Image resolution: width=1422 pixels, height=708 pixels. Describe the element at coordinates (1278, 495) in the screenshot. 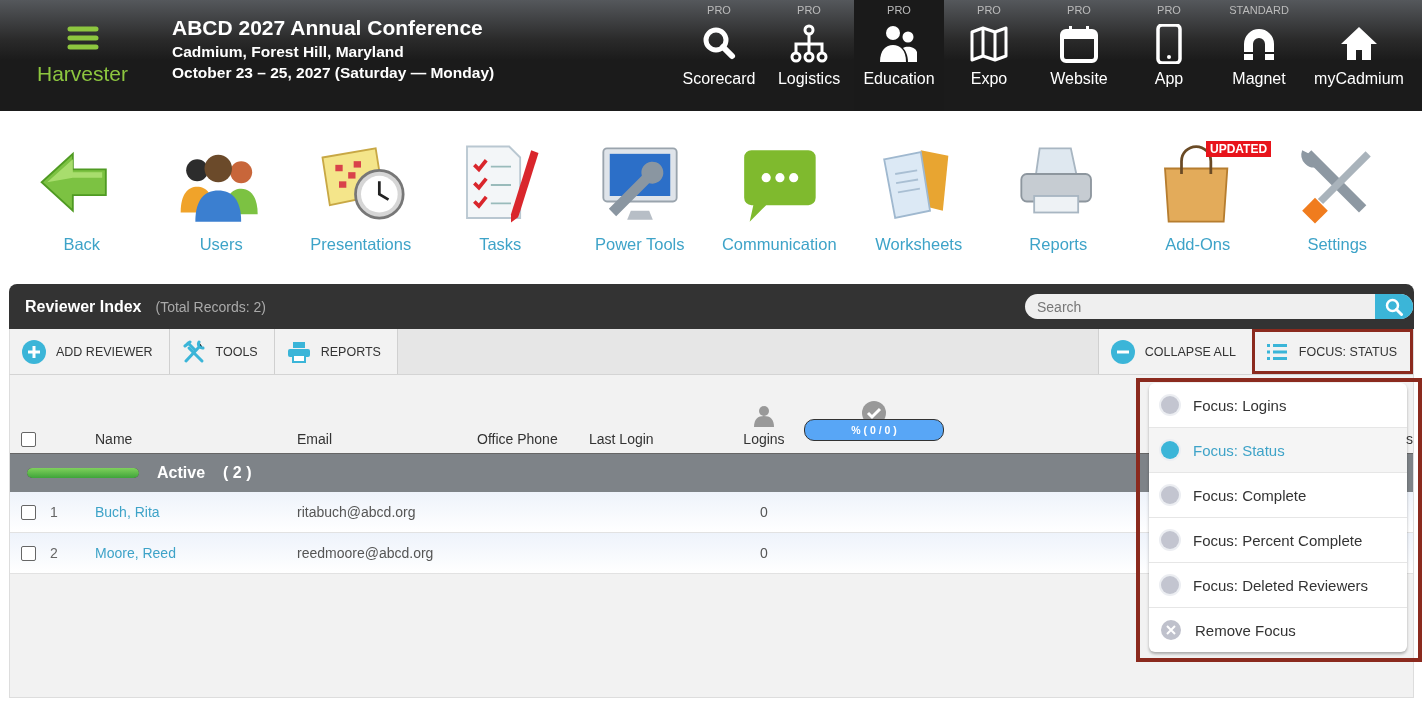

I see `menu-item: Focus: Complete` at that location.